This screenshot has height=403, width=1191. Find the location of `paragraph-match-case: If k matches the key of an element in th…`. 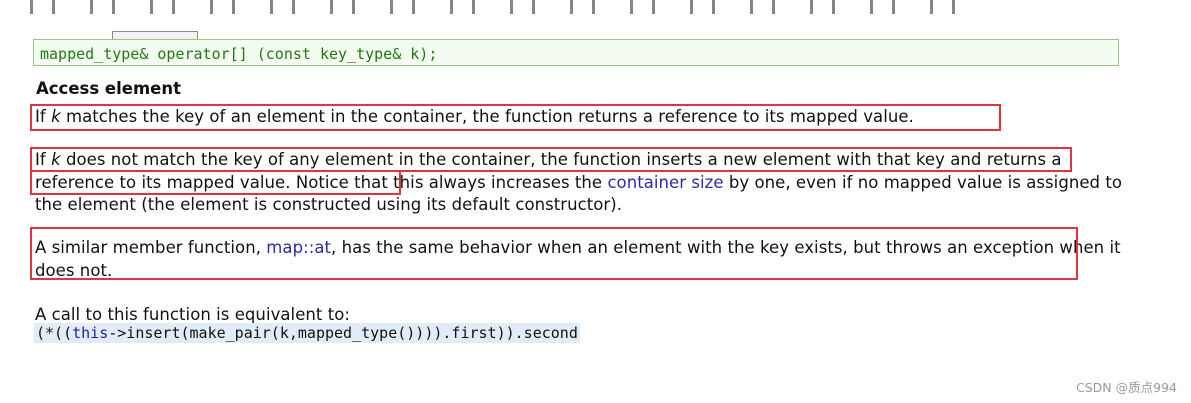

paragraph-match-case: If k matches the key of an element in th… is located at coordinates (580, 117).